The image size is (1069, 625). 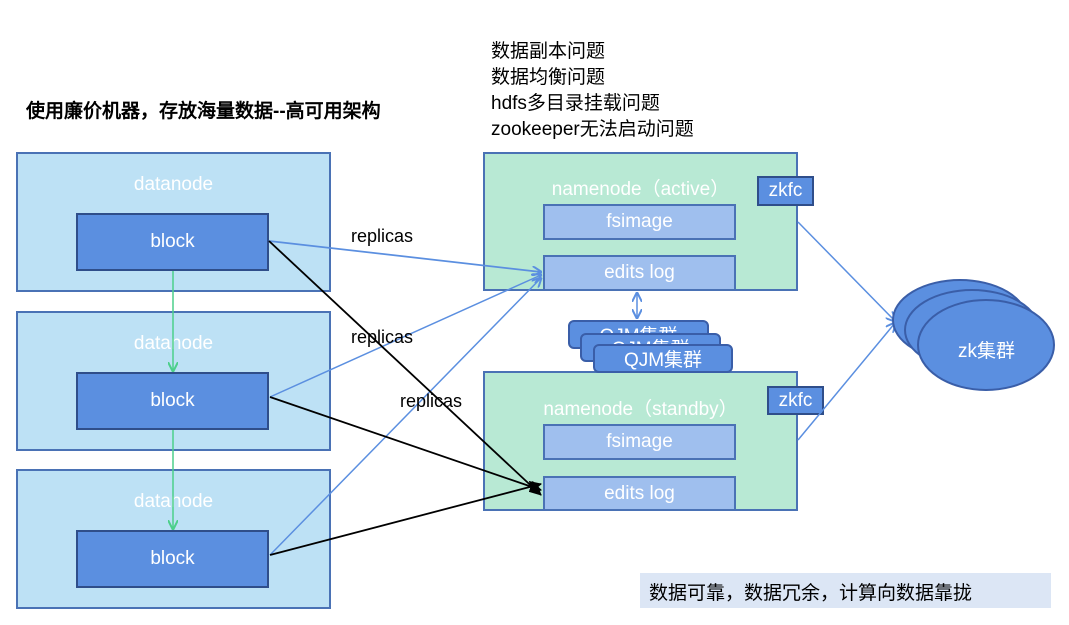 I want to click on edits-arrow, so click(x=405, y=417).